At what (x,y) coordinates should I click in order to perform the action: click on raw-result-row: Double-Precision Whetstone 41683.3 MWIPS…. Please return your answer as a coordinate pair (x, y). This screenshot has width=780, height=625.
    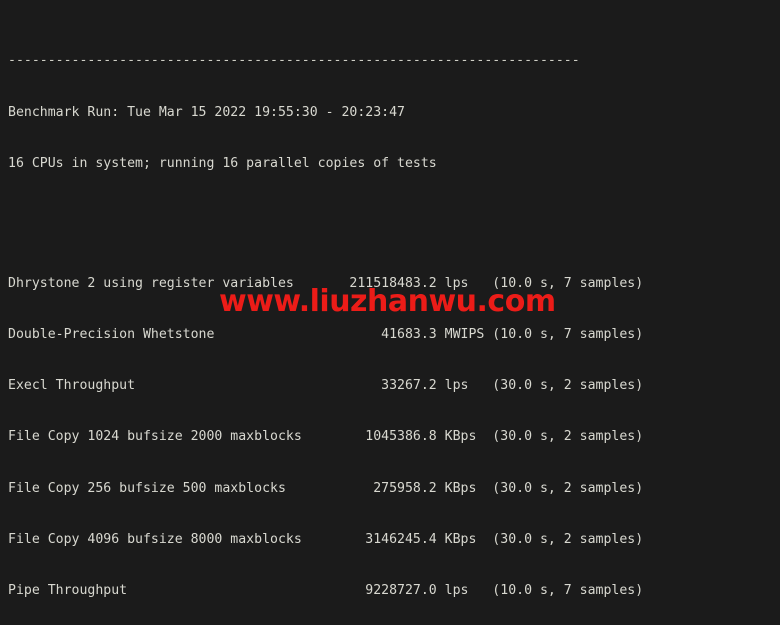
    Looking at the image, I should click on (326, 334).